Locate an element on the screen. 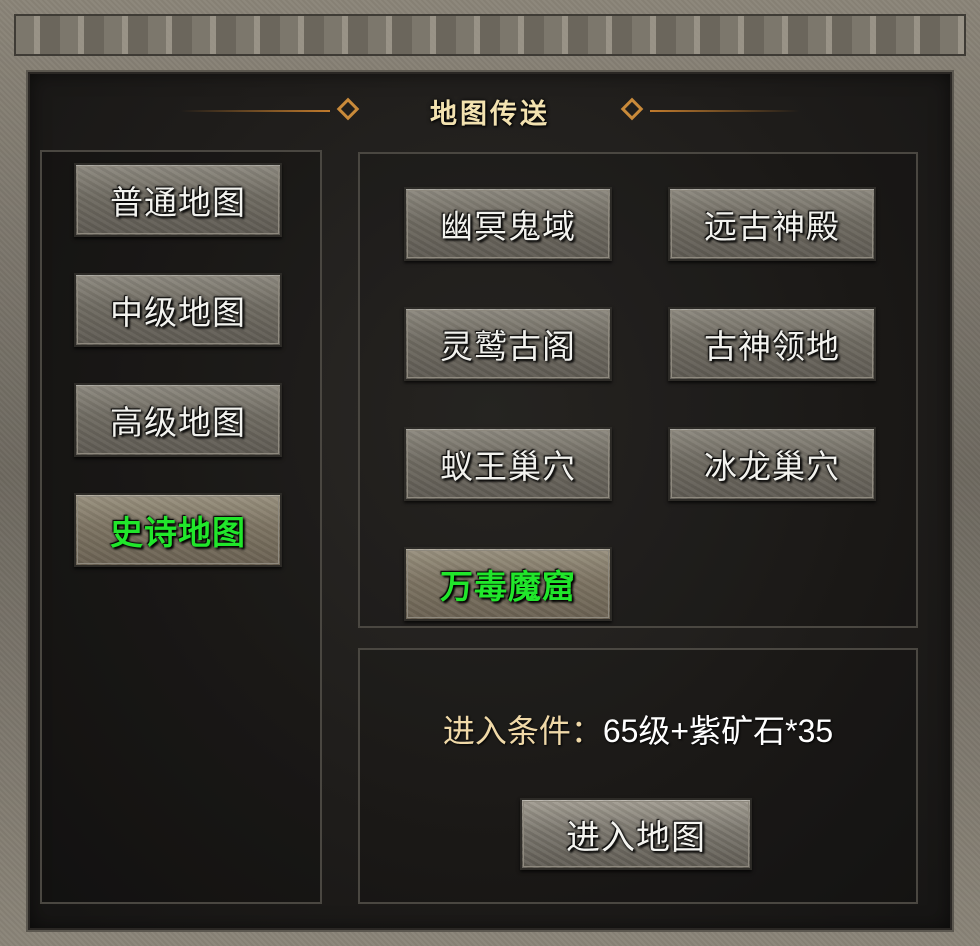 This screenshot has width=980, height=946. map-button-yuangu: 远古神殿 is located at coordinates (772, 224).